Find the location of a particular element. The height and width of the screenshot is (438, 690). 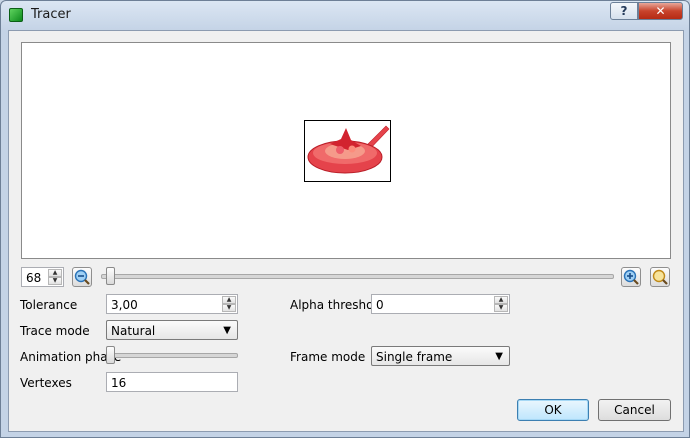

zoom-in-button is located at coordinates (631, 277).